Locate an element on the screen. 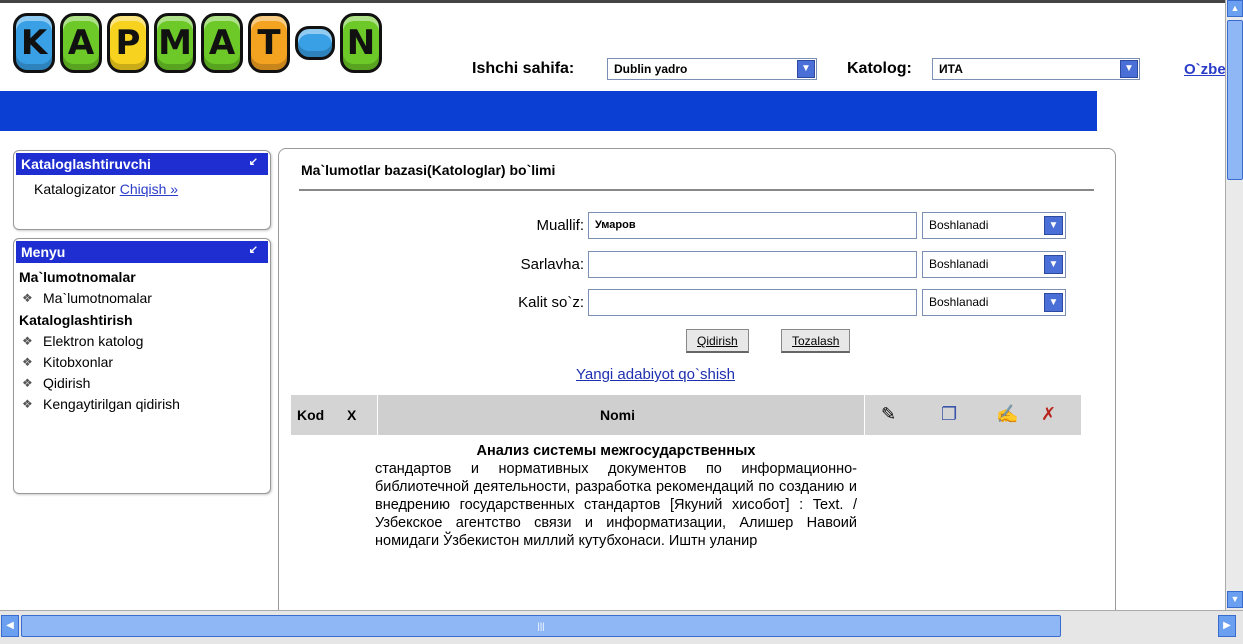 This screenshot has height=644, width=1243. assign-icon: ✍ is located at coordinates (1007, 414).